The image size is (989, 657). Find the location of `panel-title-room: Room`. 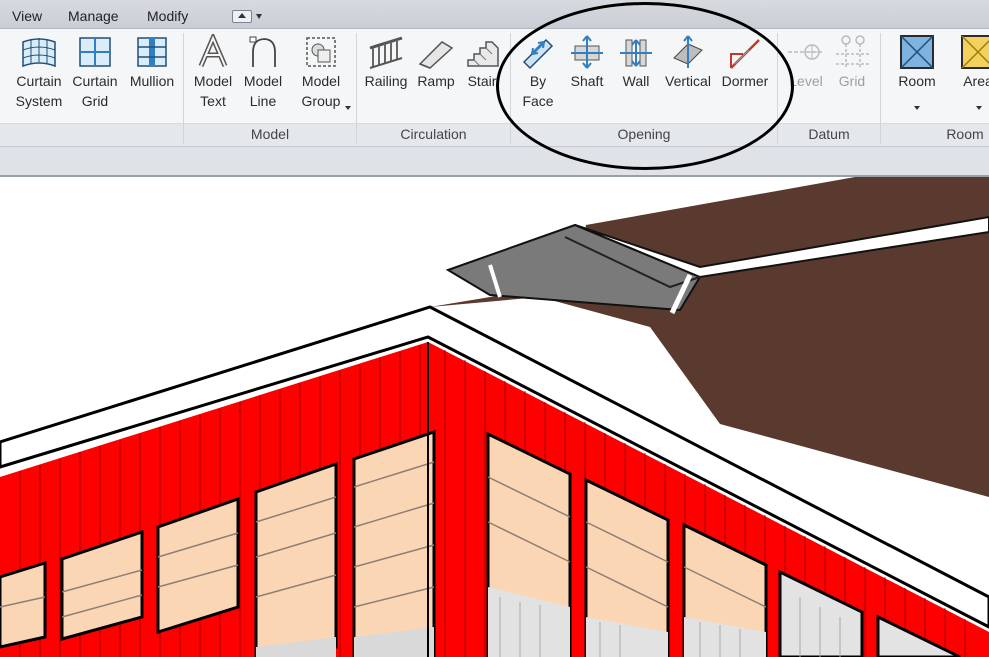

panel-title-room: Room is located at coordinates (965, 134).